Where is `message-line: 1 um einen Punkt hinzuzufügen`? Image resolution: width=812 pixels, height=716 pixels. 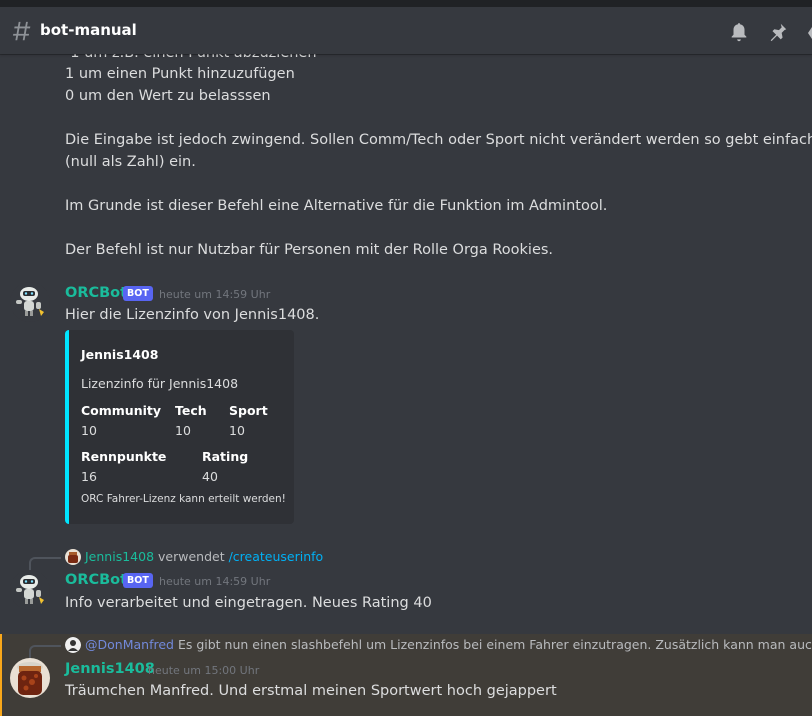 message-line: 1 um einen Punkt hinzuzufügen is located at coordinates (180, 74).